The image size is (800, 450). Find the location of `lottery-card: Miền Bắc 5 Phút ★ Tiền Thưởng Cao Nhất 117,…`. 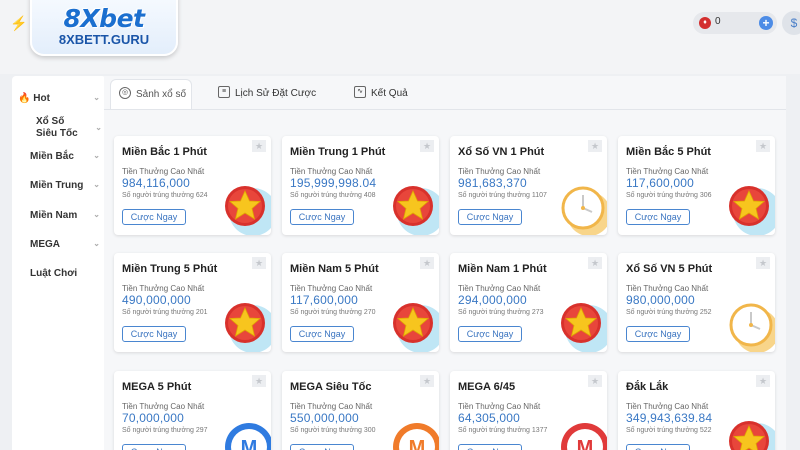

lottery-card: Miền Bắc 5 Phút ★ Tiền Thưởng Cao Nhất 117,… is located at coordinates (696, 185).